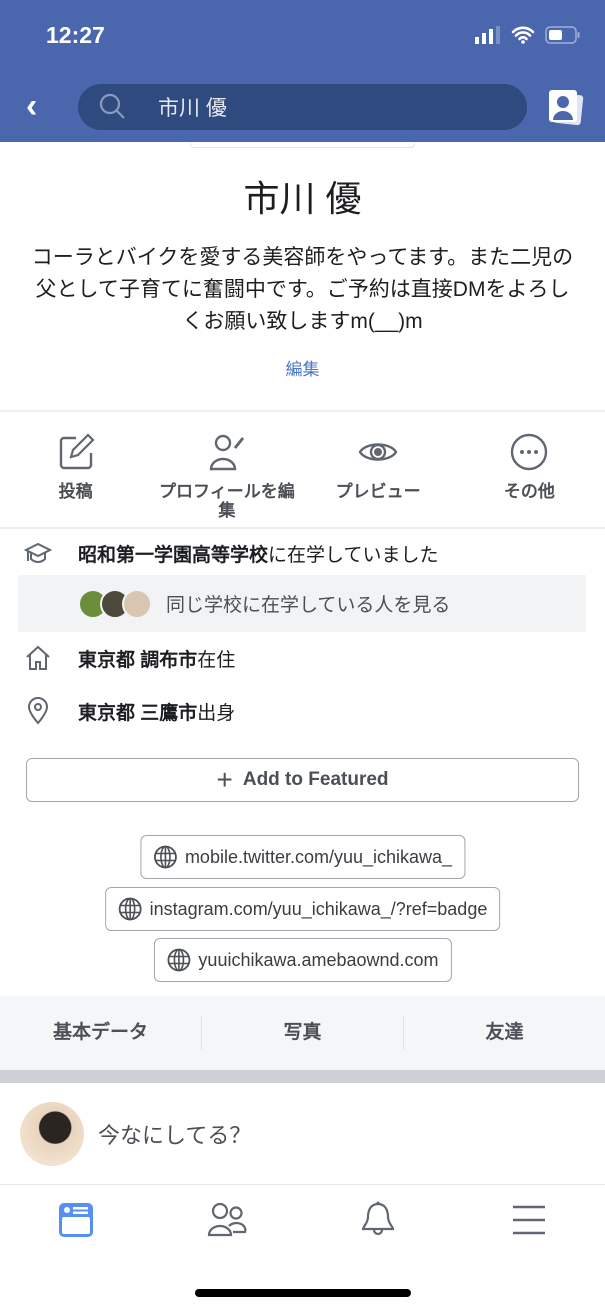  I want to click on website-link: mobile.twitter.com/yuu_ichikawa_, so click(302, 857).